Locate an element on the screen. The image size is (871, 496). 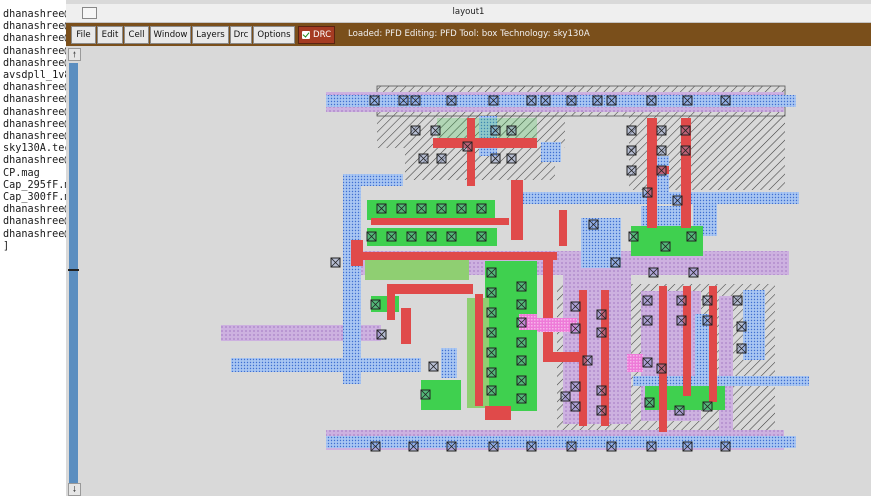
menu-edit: Edit is located at coordinates (110, 35).